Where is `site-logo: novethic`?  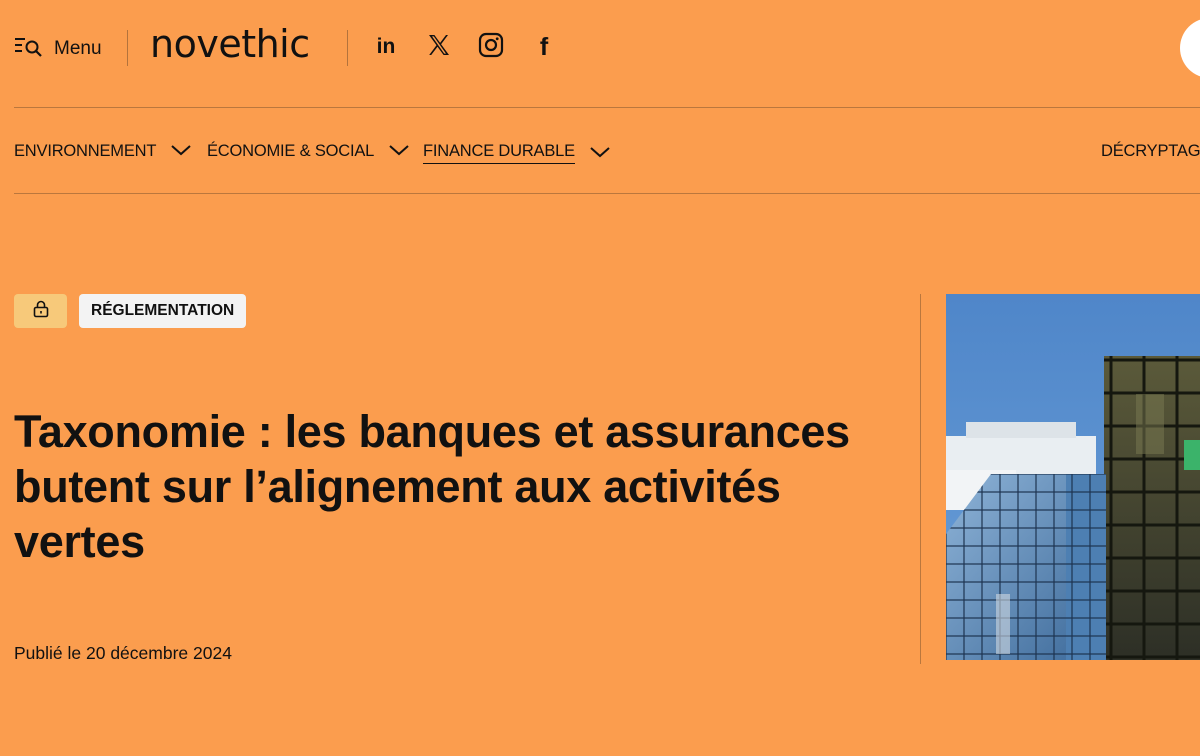
site-logo: novethic is located at coordinates (230, 44).